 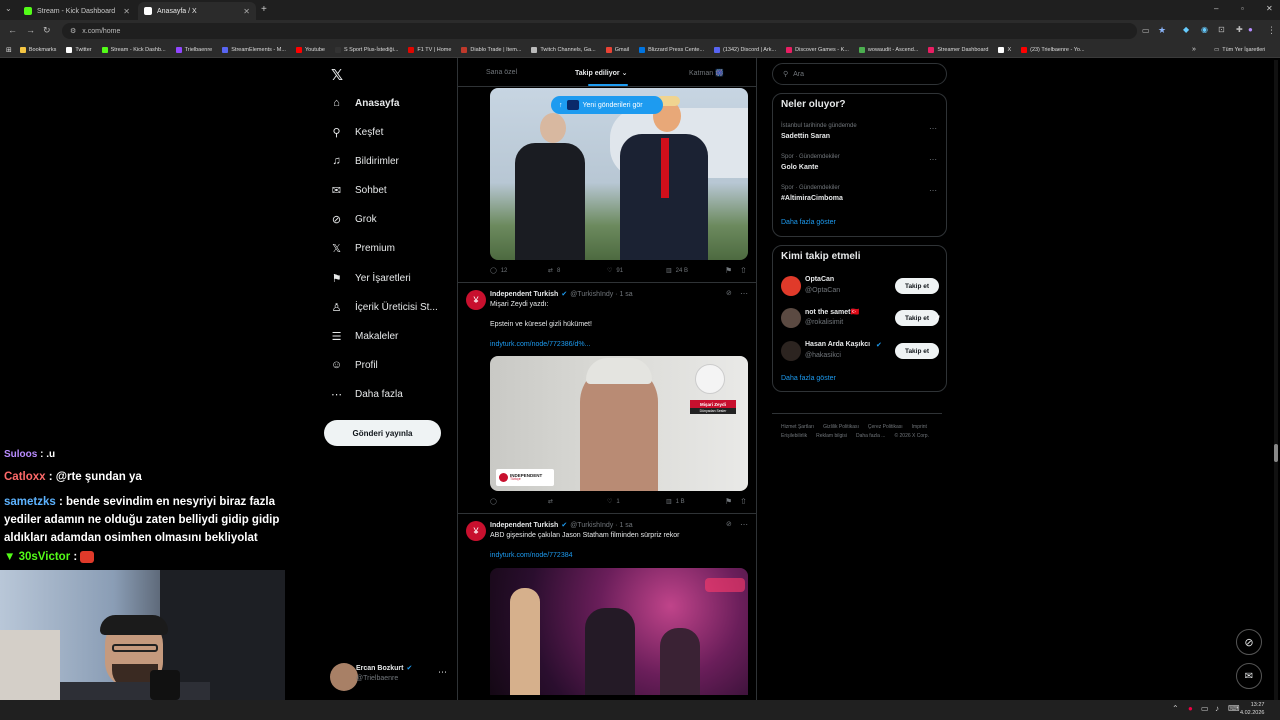 What do you see at coordinates (1234, 708) in the screenshot?
I see `keyboard-icon: ⌨` at bounding box center [1234, 708].